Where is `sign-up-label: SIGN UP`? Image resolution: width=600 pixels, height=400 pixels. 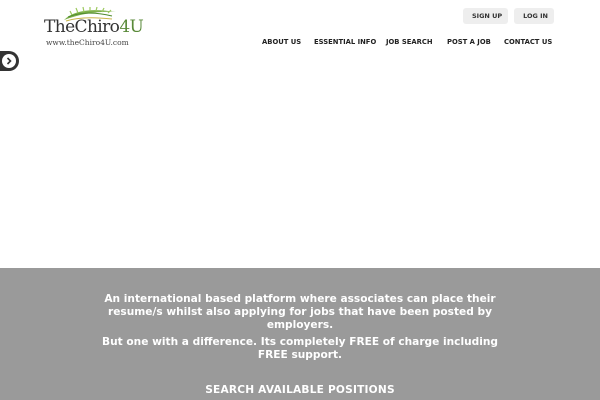
sign-up-label: SIGN UP is located at coordinates (487, 16).